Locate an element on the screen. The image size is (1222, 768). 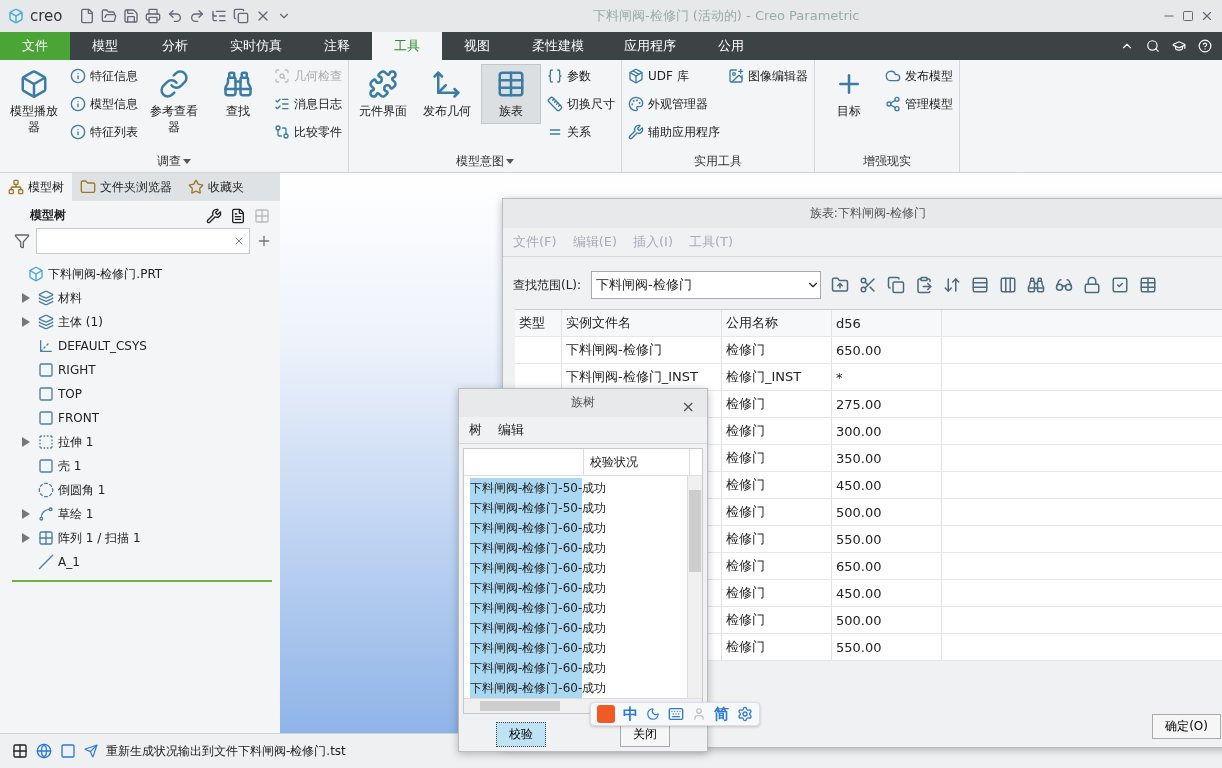
ribbon-button: 发布模型 is located at coordinates (919, 76).